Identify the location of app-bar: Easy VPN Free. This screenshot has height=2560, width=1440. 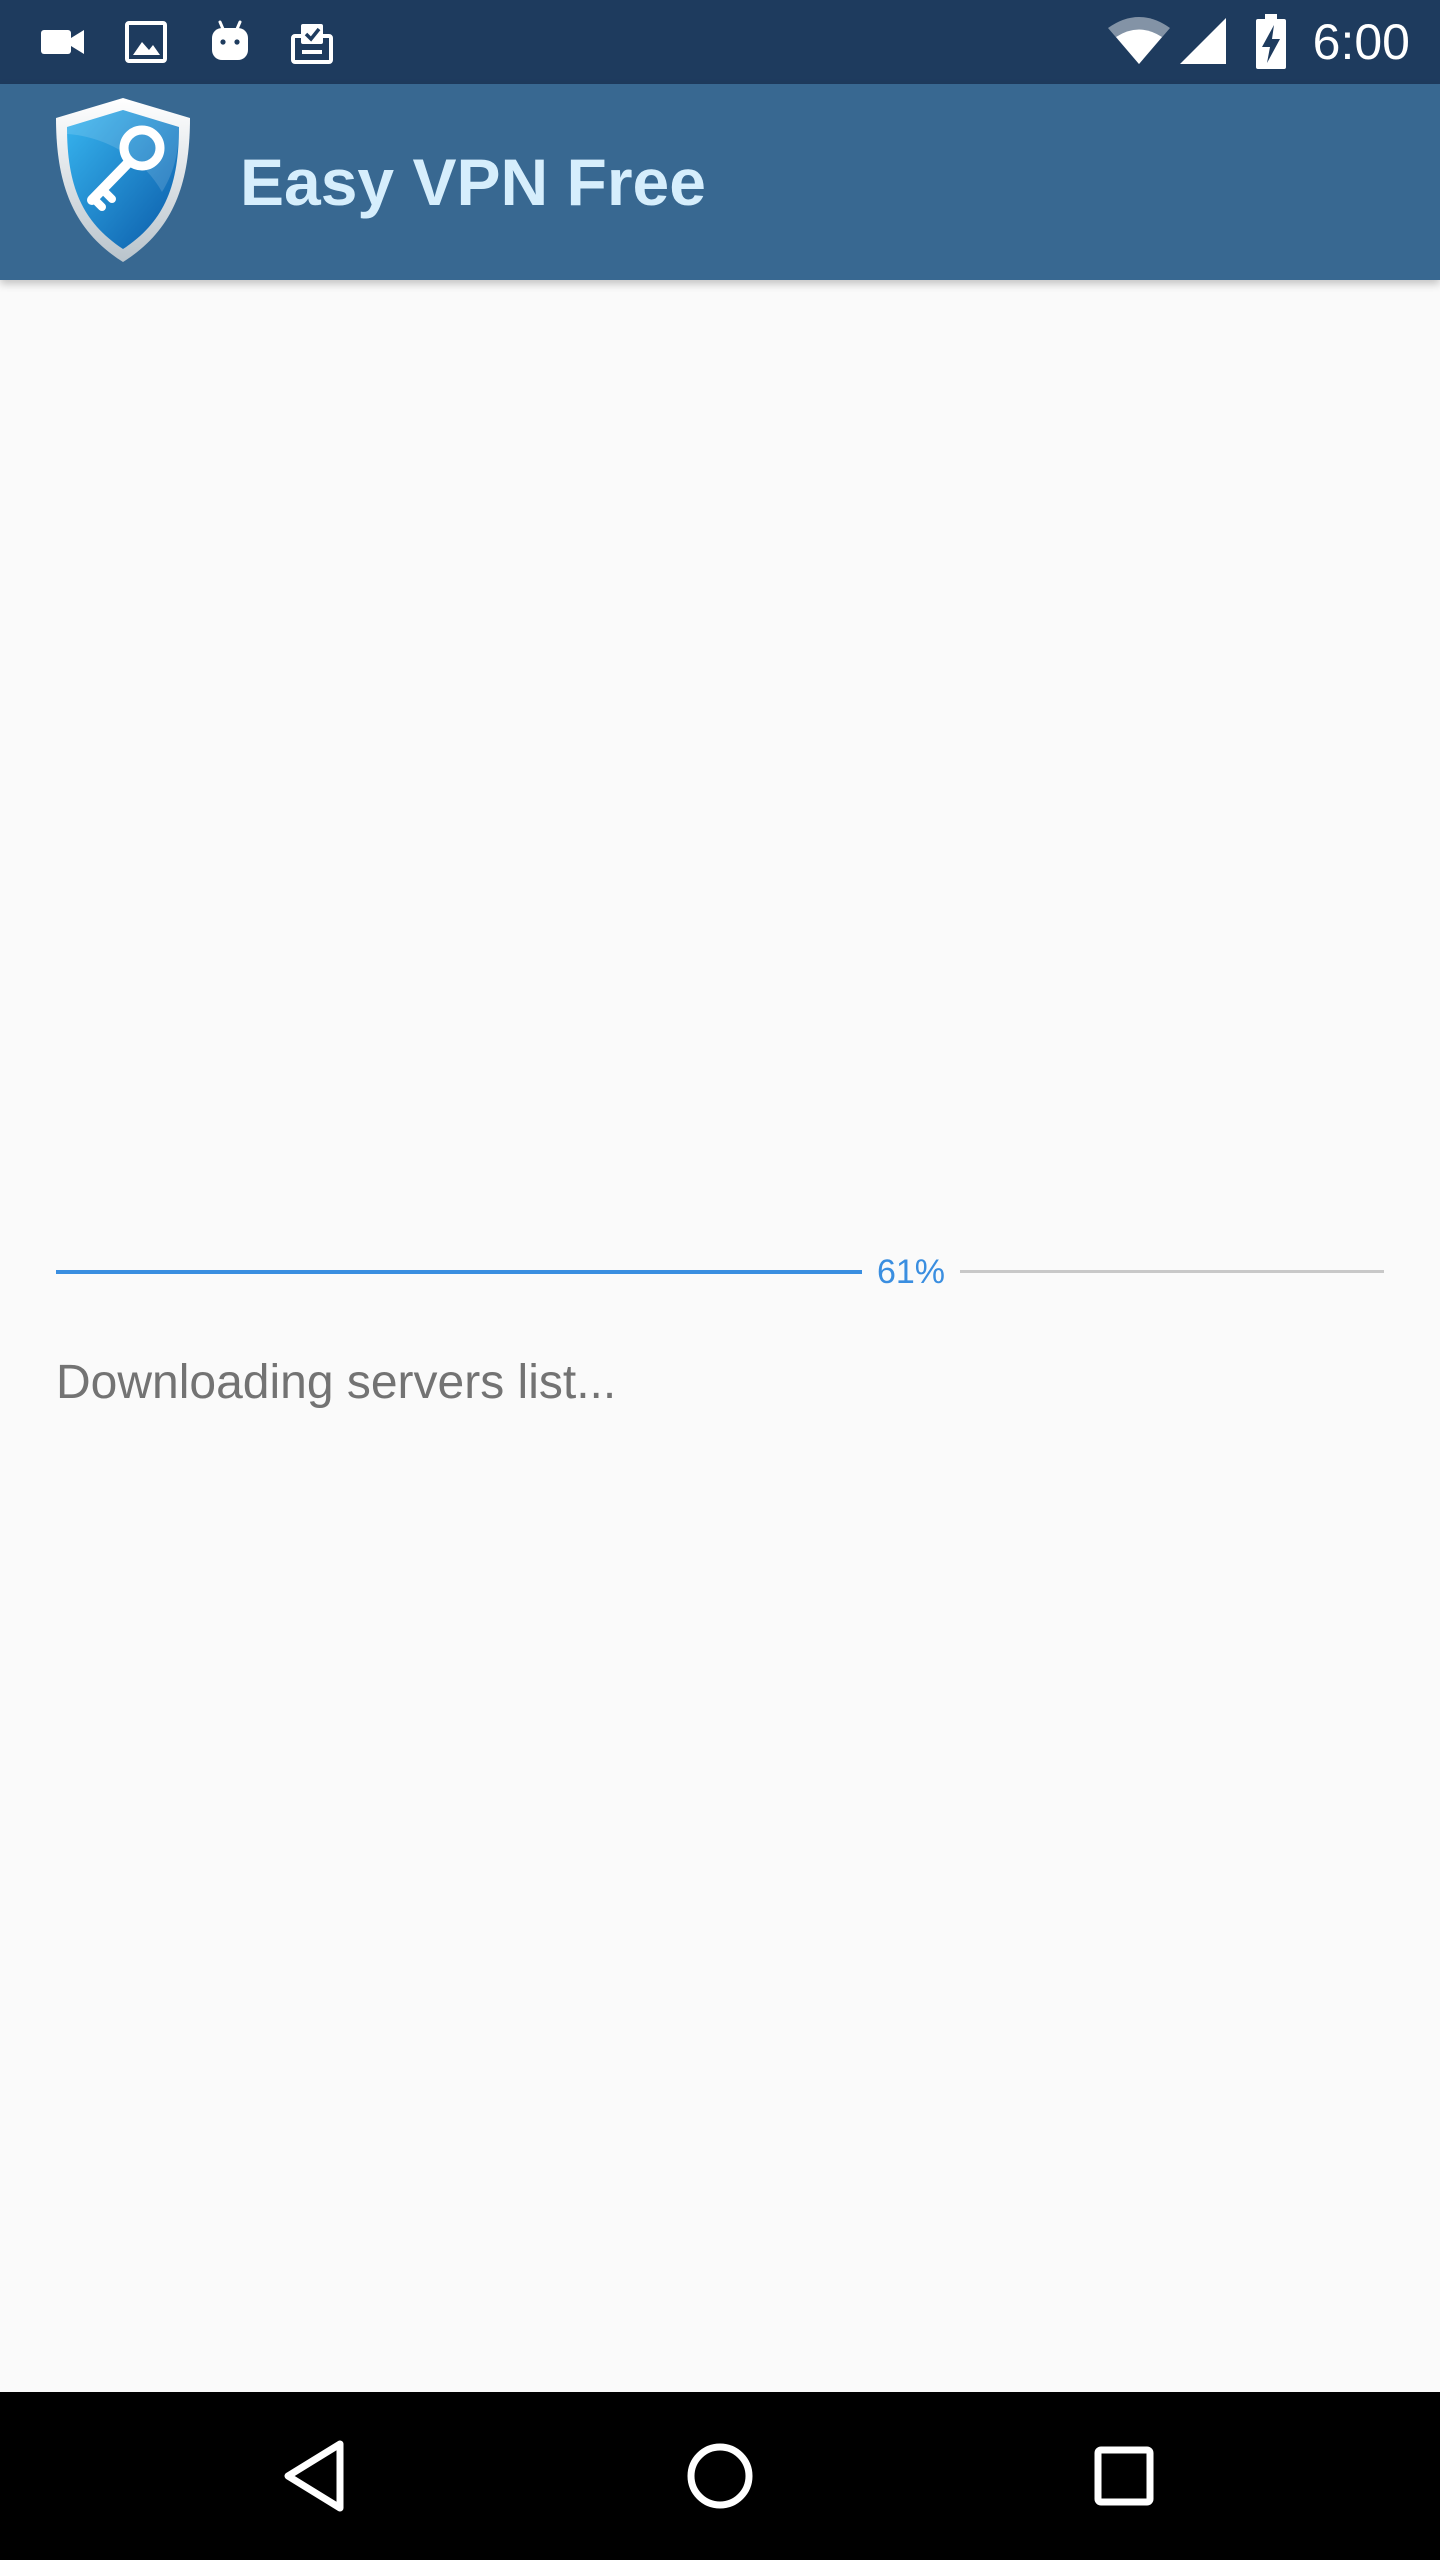
(720, 182).